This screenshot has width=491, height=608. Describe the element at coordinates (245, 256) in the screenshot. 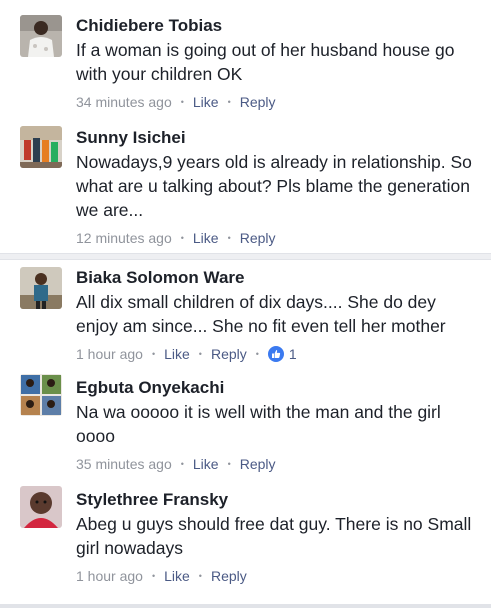

I see `comment-divider` at that location.